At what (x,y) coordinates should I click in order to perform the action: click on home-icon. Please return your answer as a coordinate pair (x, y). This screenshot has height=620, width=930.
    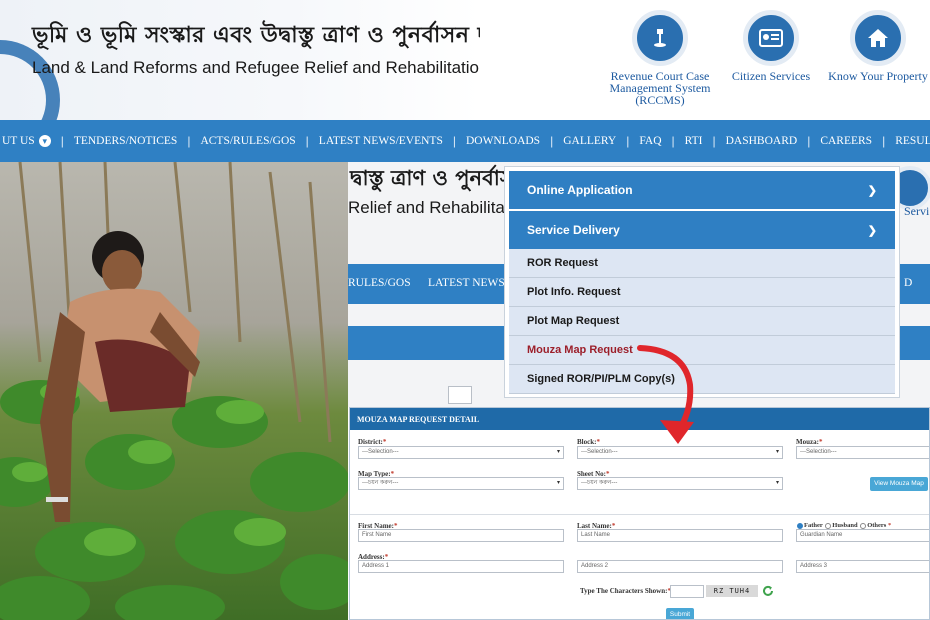
    Looking at the image, I should click on (878, 38).